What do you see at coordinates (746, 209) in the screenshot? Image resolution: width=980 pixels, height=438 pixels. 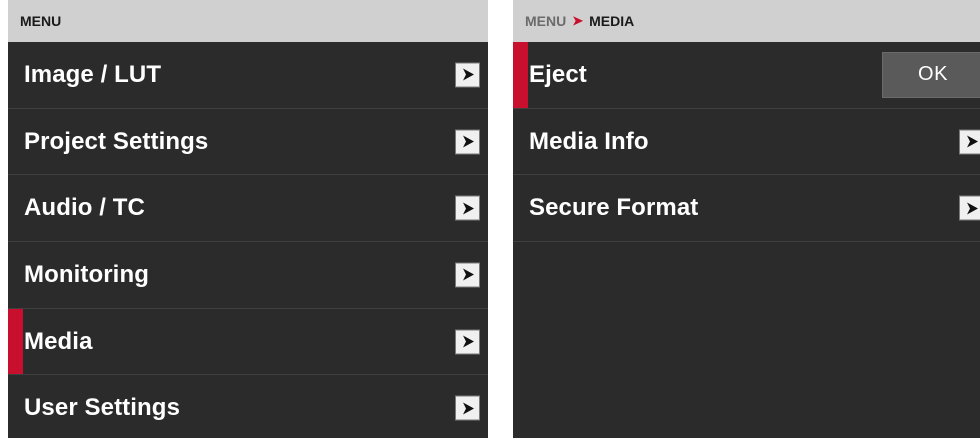 I see `submenu-item-secure-format: Secure Format` at bounding box center [746, 209].